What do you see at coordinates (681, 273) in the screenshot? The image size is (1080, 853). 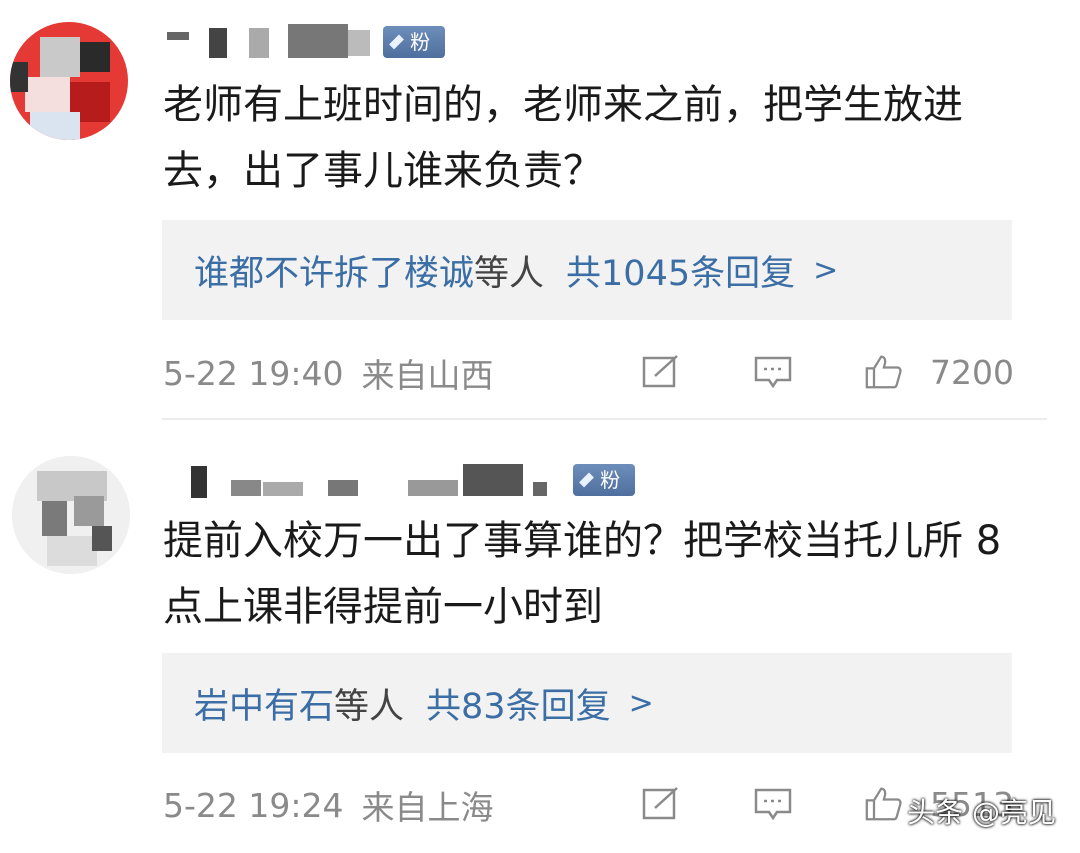 I see `reply-total: 共1045条回复` at bounding box center [681, 273].